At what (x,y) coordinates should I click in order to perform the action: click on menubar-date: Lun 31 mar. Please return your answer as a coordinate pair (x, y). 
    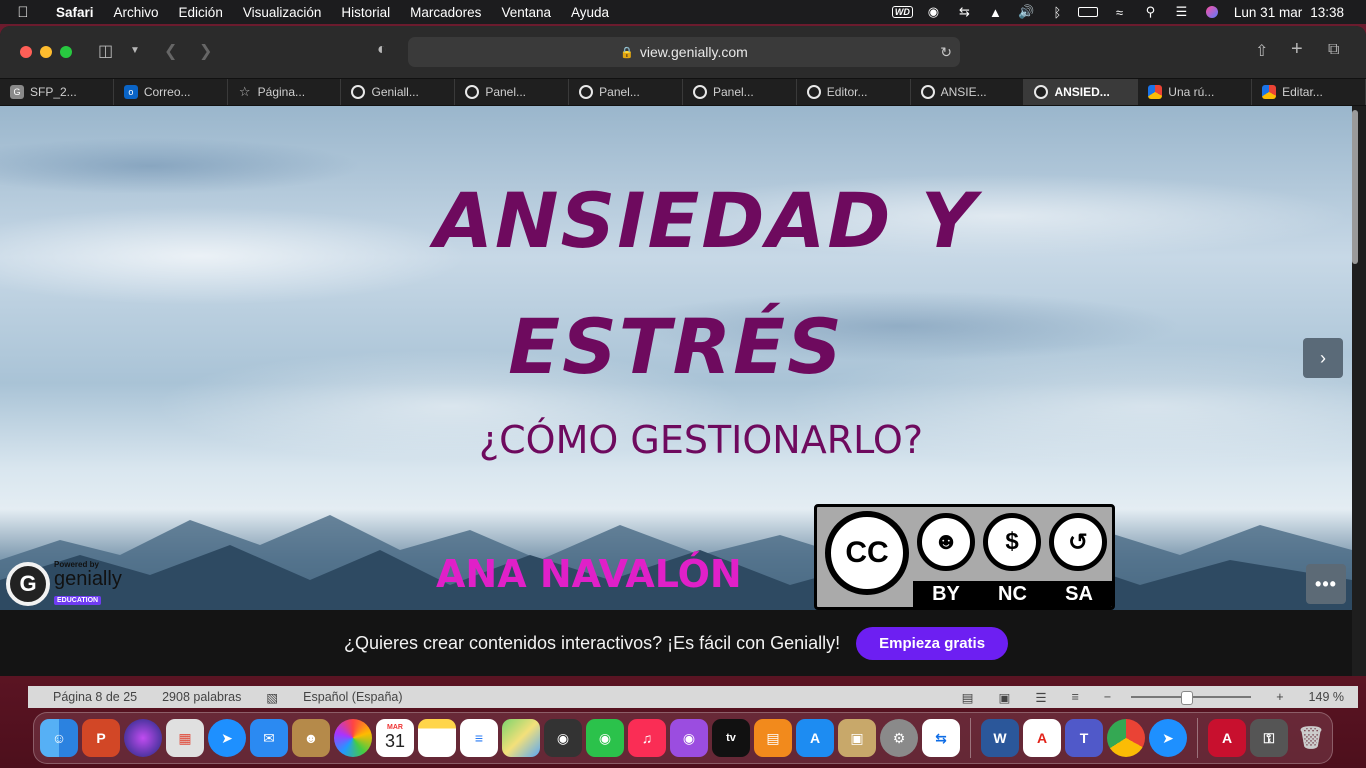
    Looking at the image, I should click on (1265, 12).